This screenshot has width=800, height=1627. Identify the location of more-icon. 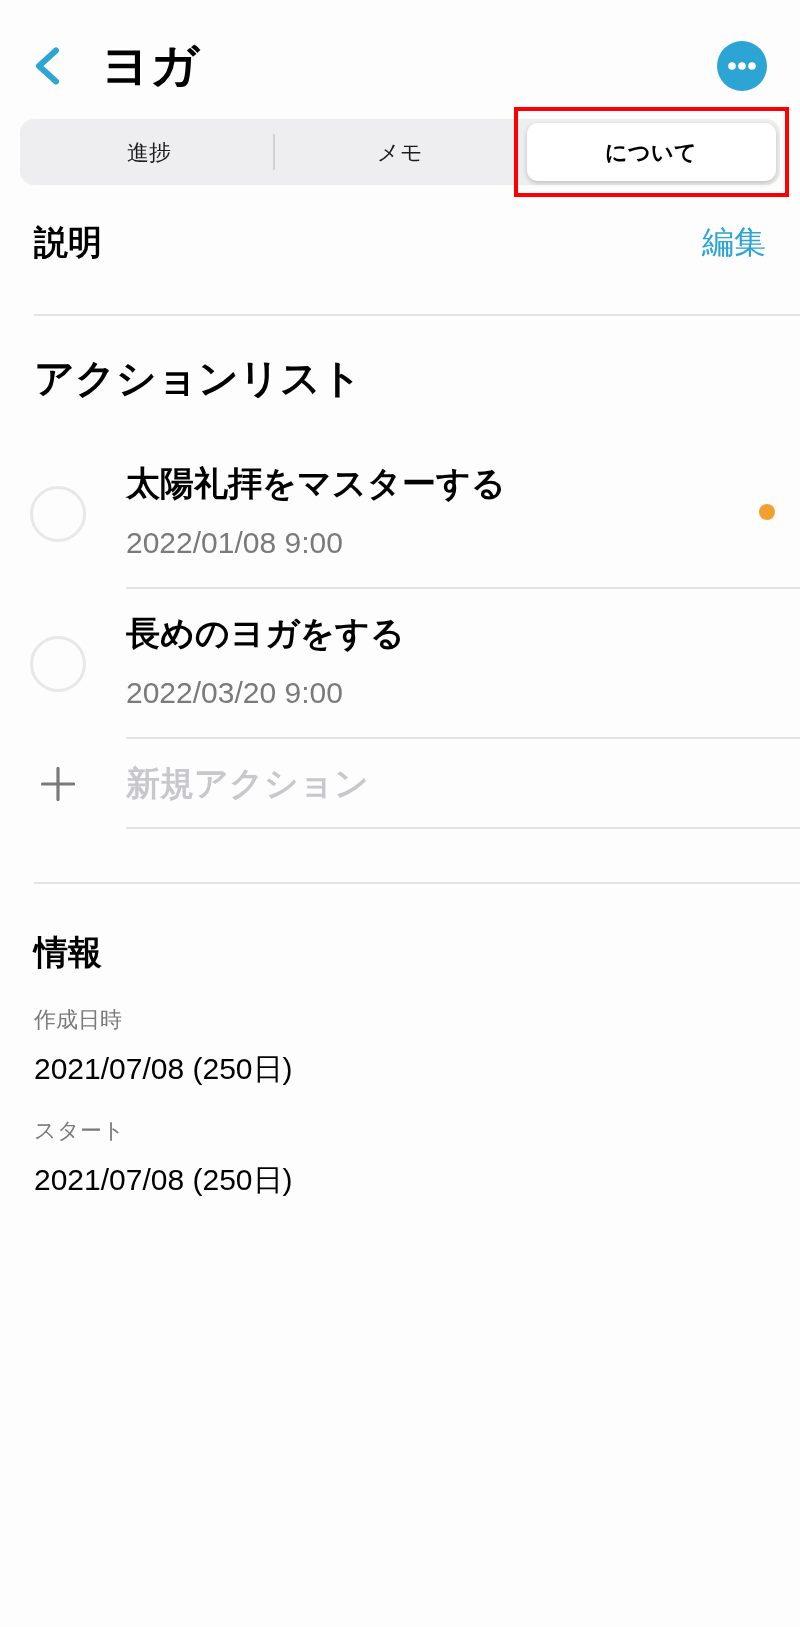
(742, 66).